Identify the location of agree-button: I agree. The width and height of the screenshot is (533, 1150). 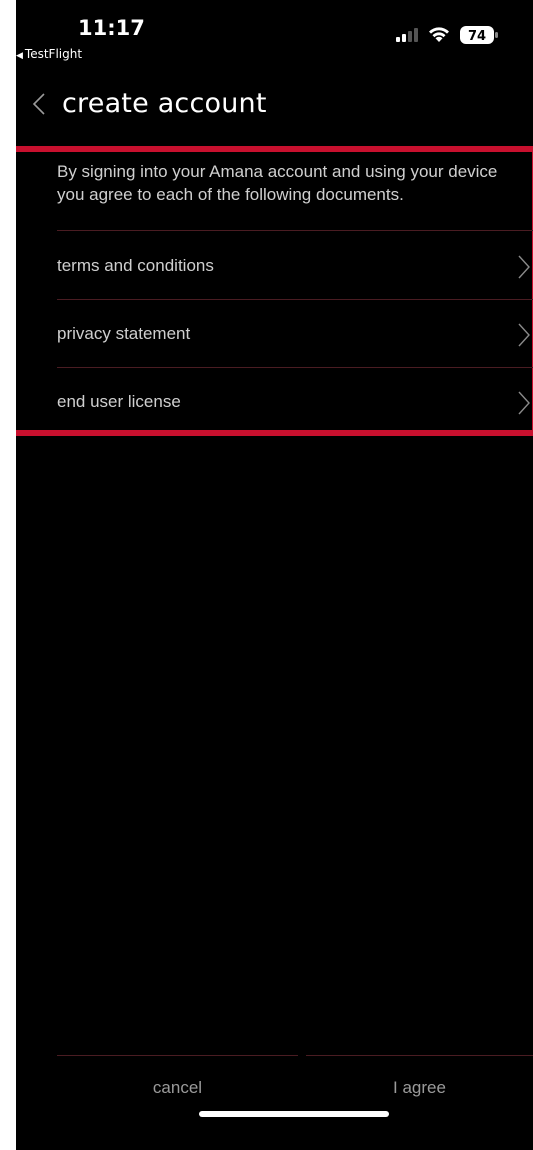
(419, 1088).